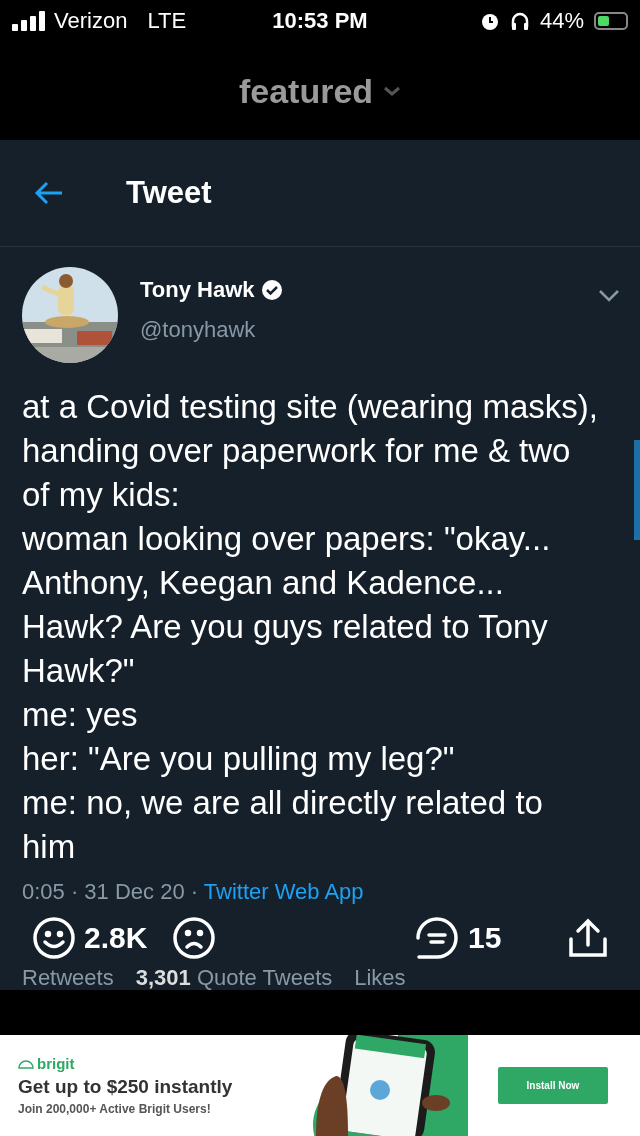  What do you see at coordinates (320, 20) in the screenshot?
I see `clock-time: 10:53 PM` at bounding box center [320, 20].